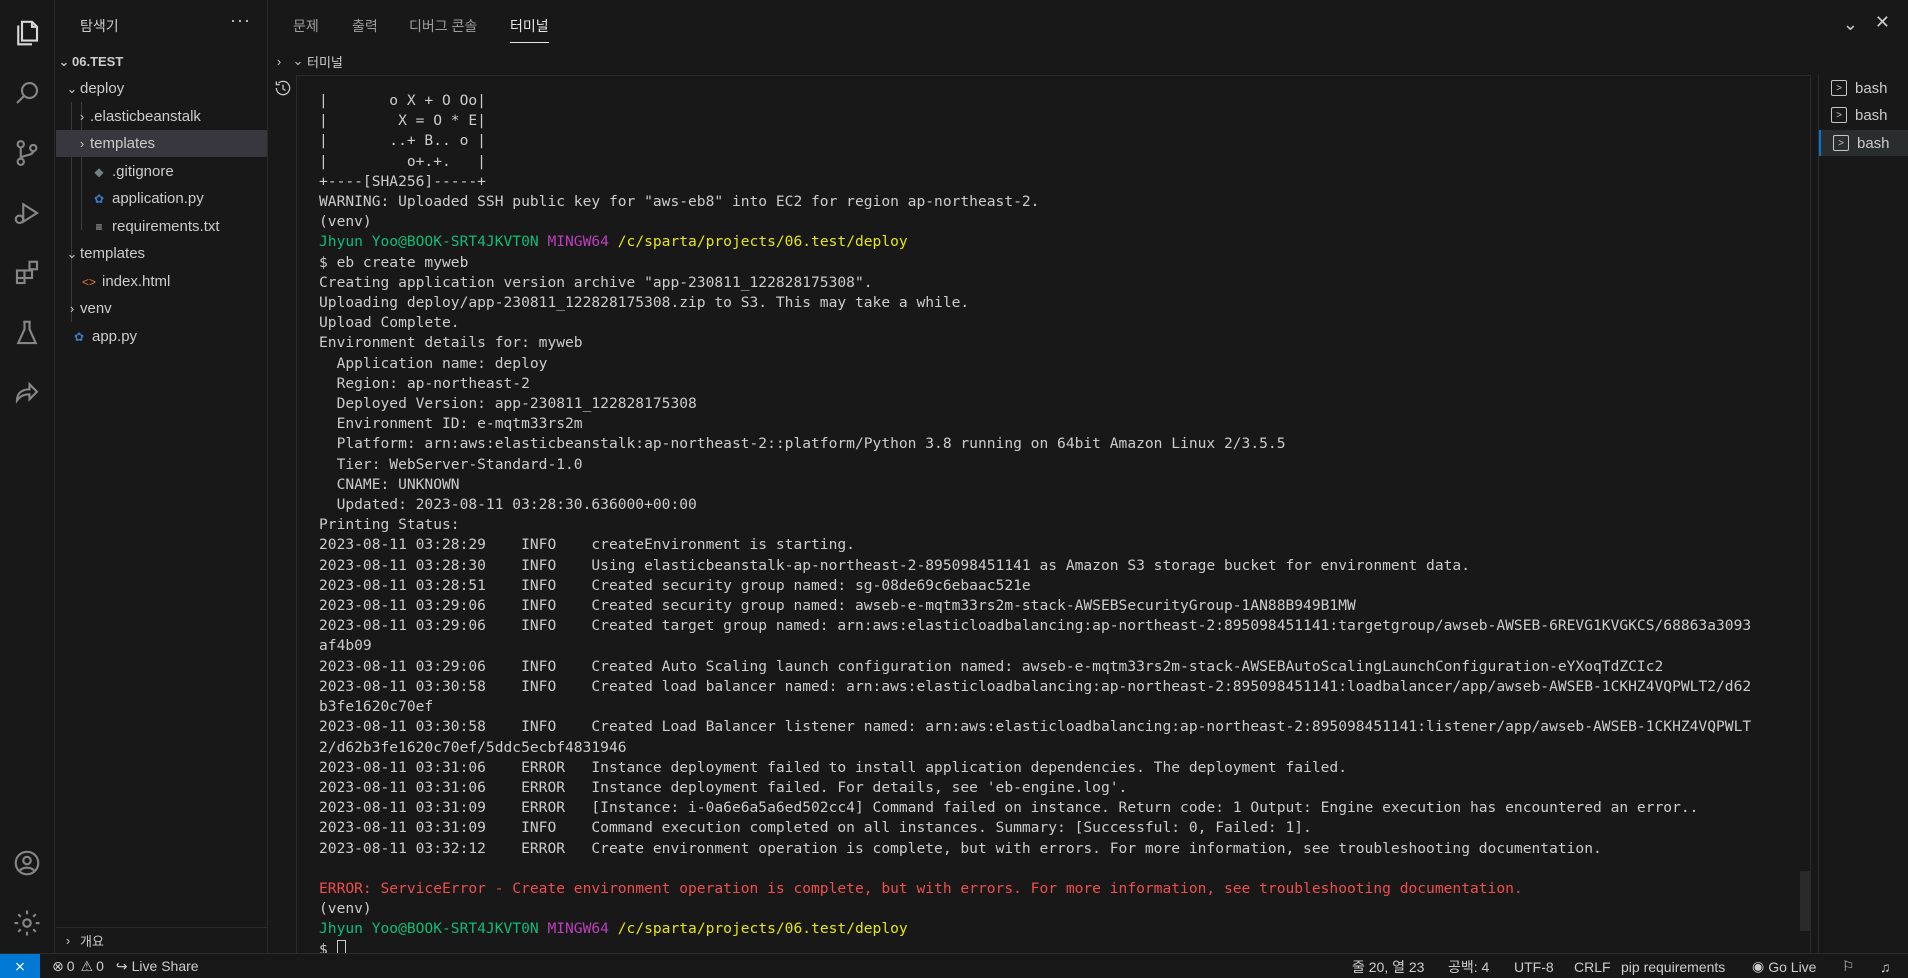  I want to click on problems-status: ⊗ 0 ⚠ 0, so click(78, 966).